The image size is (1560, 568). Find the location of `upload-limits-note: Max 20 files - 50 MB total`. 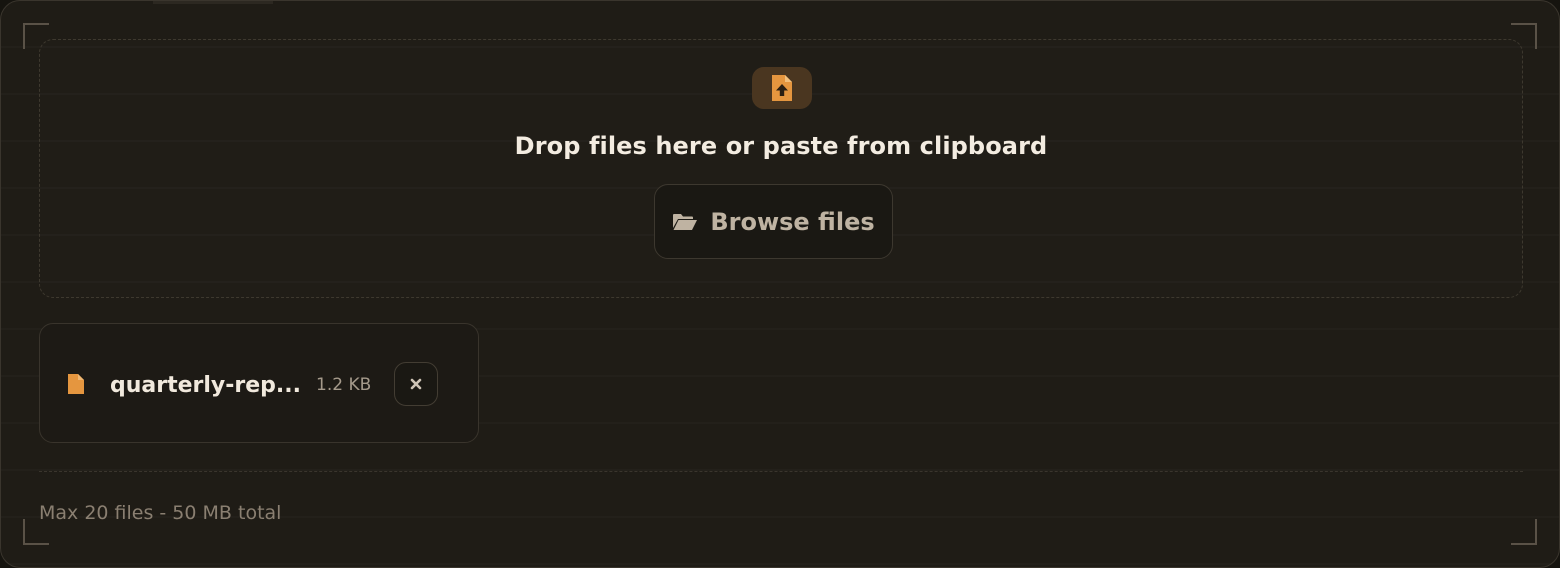

upload-limits-note: Max 20 files - 50 MB total is located at coordinates (160, 513).